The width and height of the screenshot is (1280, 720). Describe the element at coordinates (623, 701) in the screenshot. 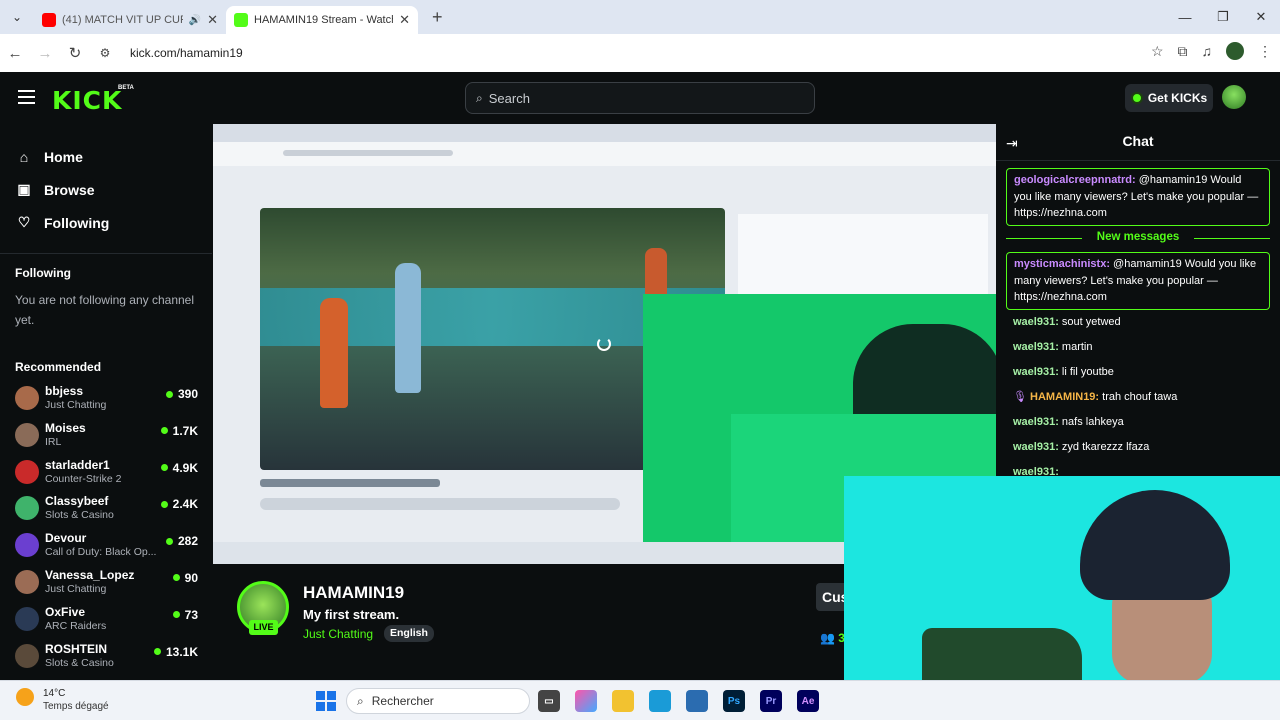

I see `file-explorer-icon` at that location.